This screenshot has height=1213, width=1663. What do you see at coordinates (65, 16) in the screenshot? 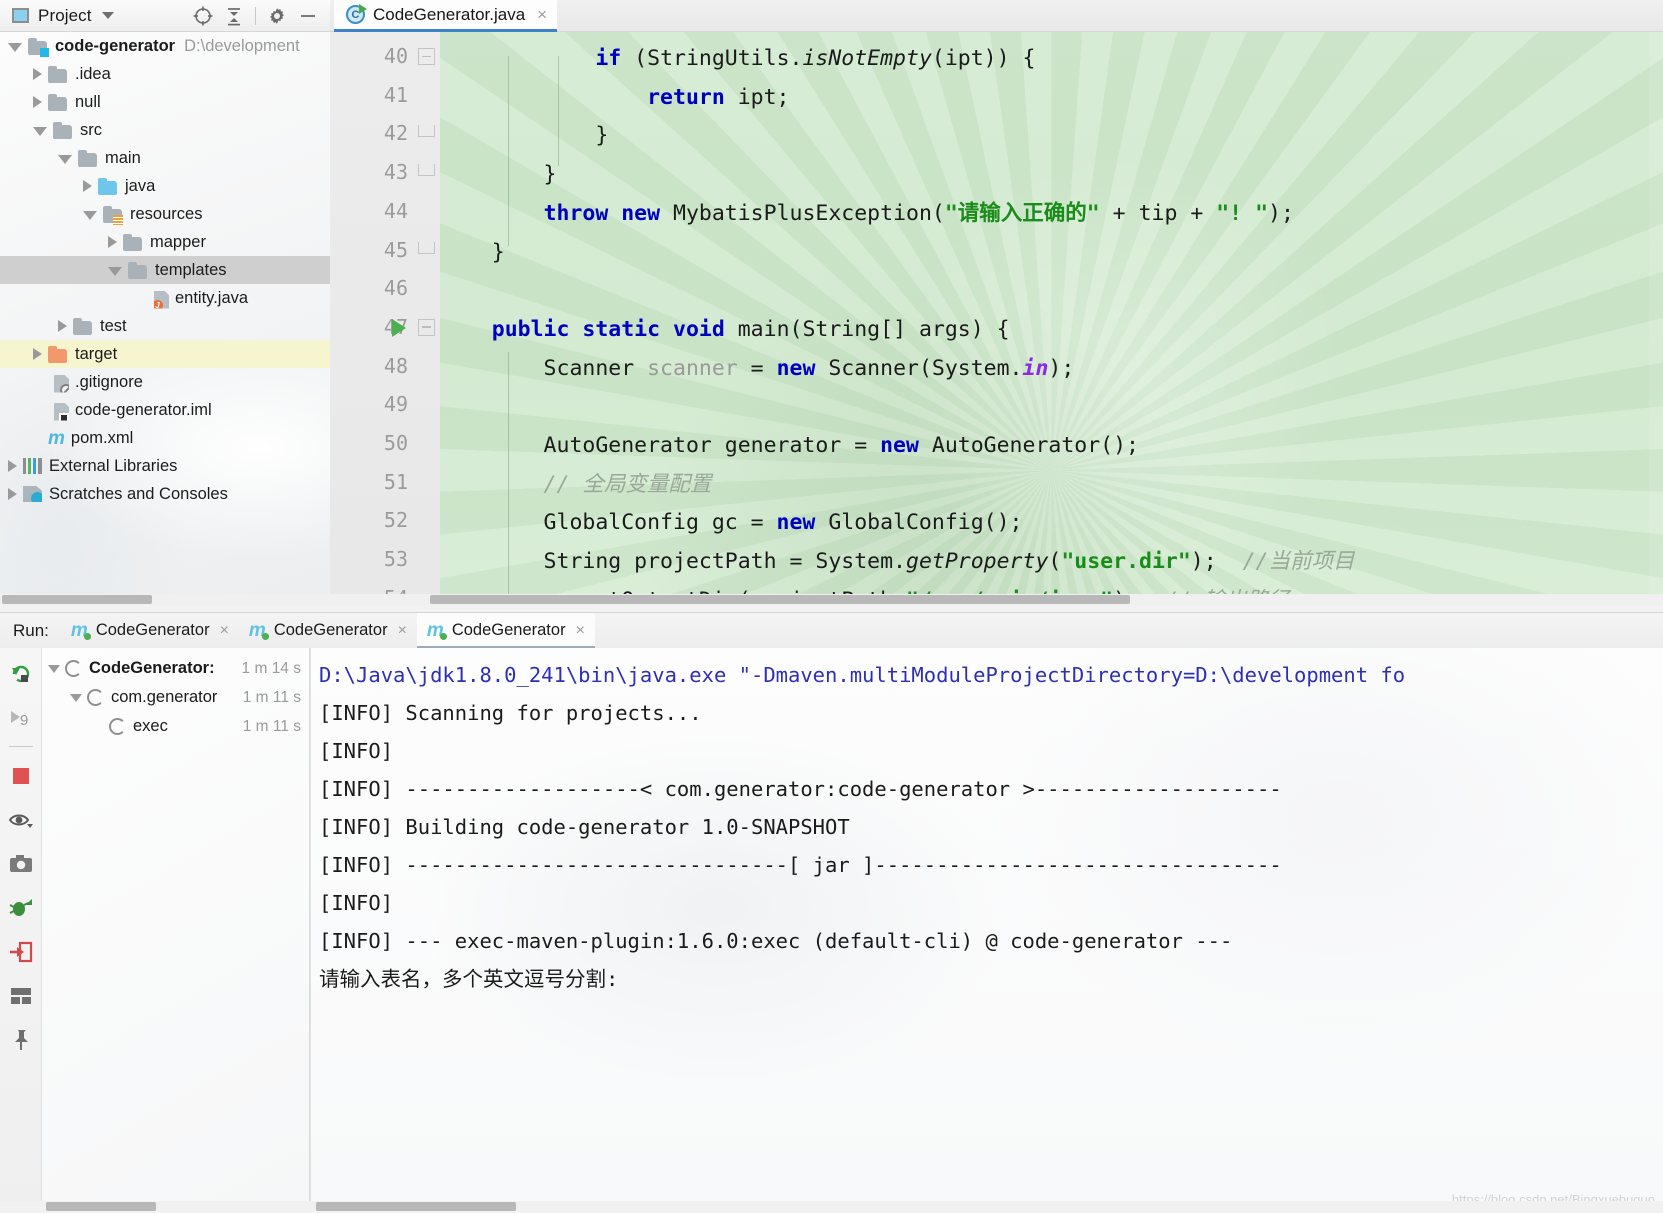
I see `project-panel-title: Project` at bounding box center [65, 16].